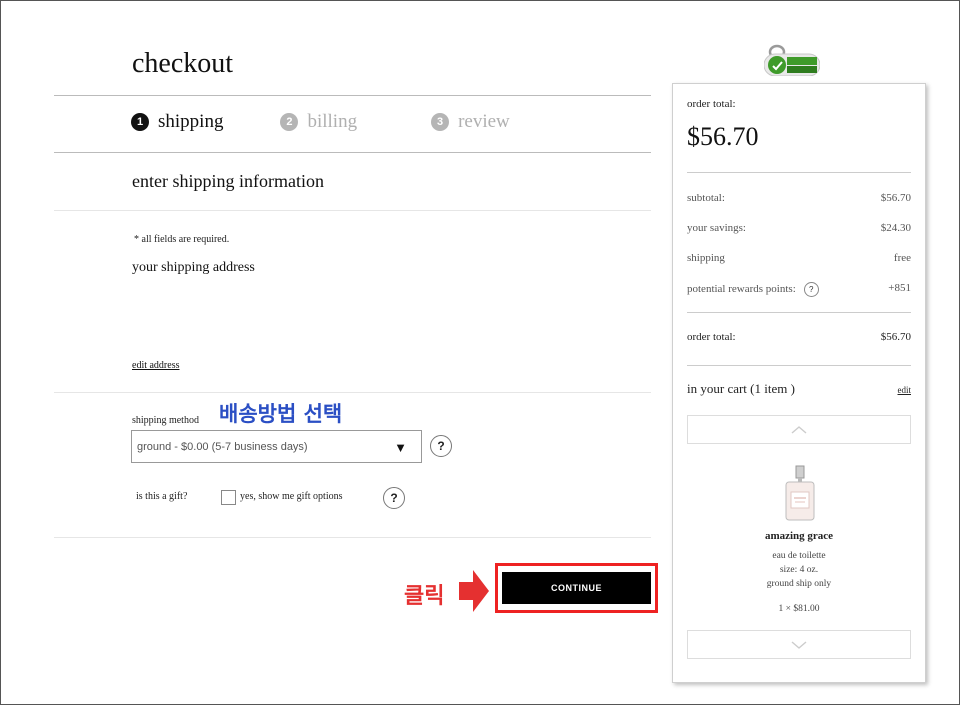 Image resolution: width=960 pixels, height=705 pixels. What do you see at coordinates (799, 258) in the screenshot?
I see `shipping-row: shipping free` at bounding box center [799, 258].